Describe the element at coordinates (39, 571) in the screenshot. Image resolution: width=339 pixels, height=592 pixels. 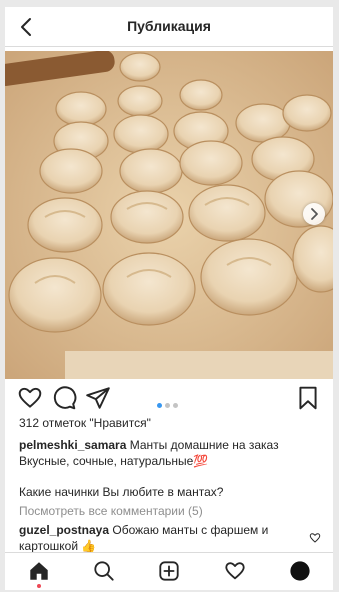
I see `home-icon` at that location.